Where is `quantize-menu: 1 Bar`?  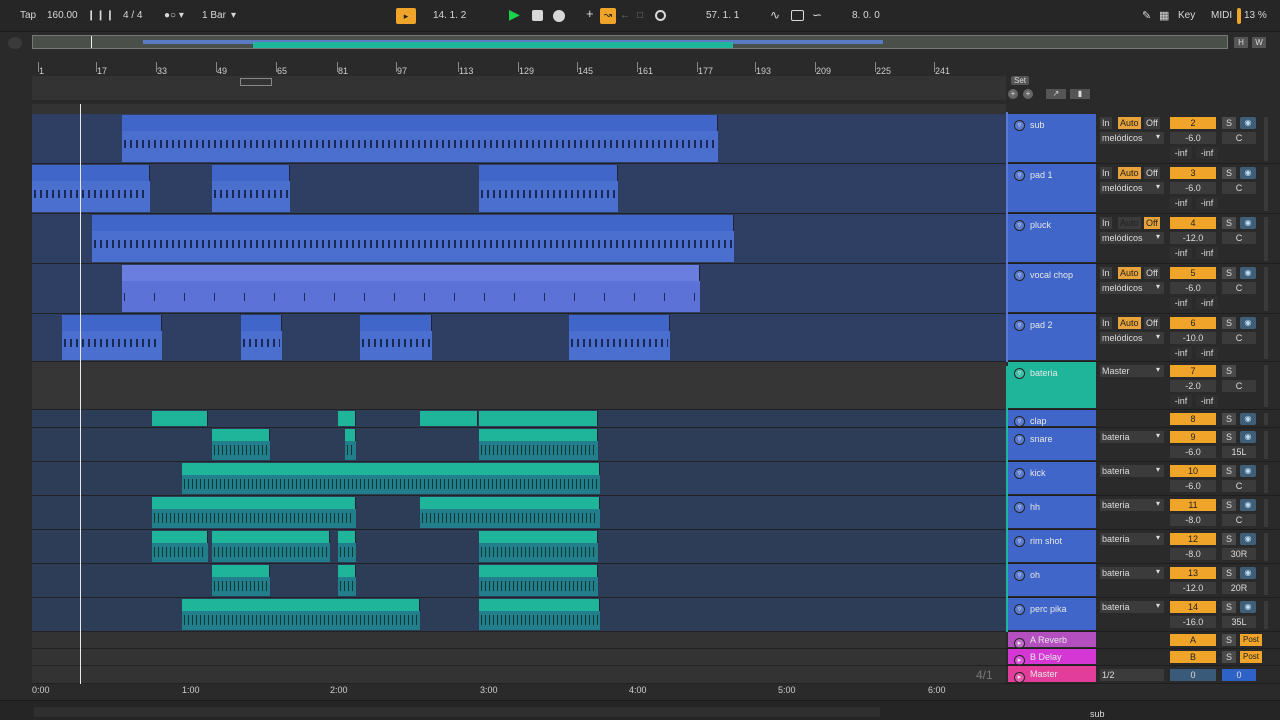
quantize-menu: 1 Bar is located at coordinates (214, 16).